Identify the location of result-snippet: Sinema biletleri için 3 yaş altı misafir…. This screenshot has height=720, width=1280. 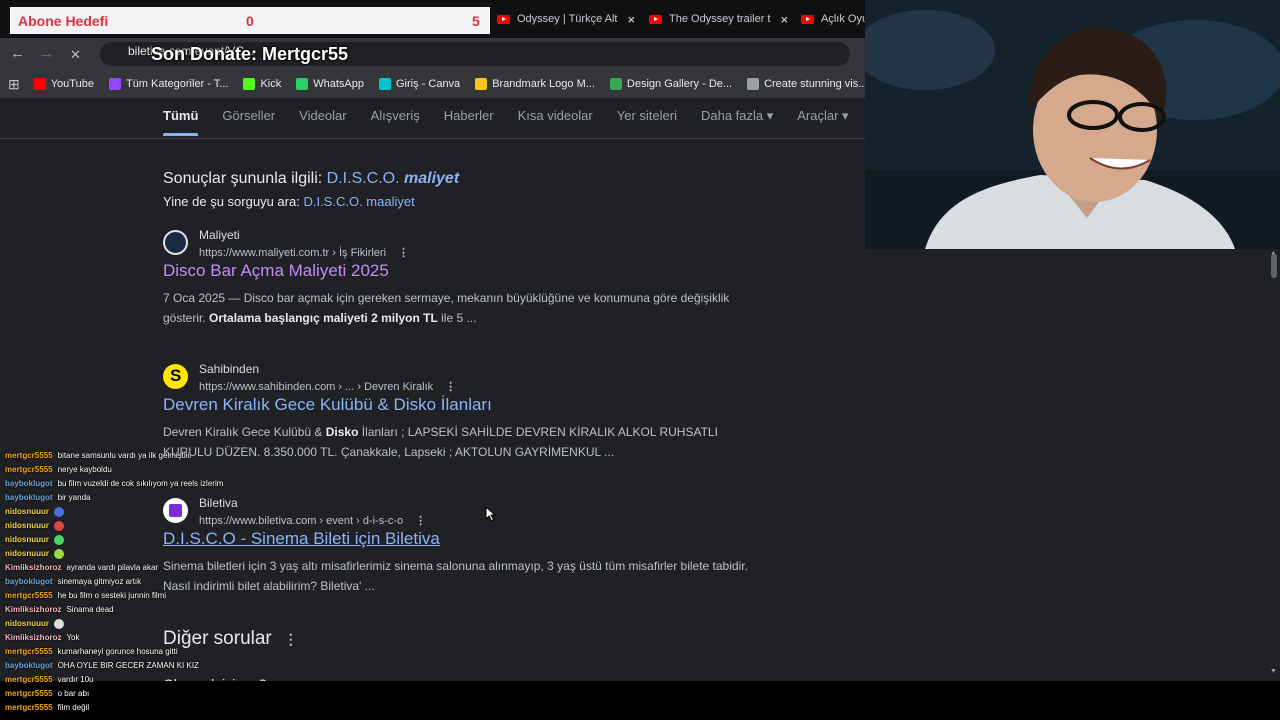
(455, 576).